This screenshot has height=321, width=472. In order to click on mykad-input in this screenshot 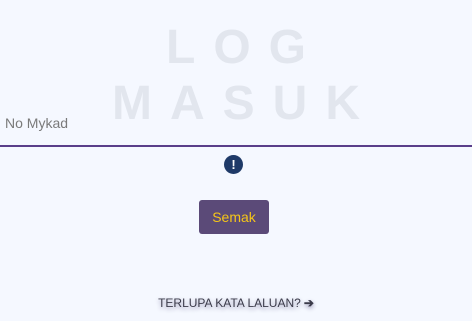, I will do `click(236, 122)`.